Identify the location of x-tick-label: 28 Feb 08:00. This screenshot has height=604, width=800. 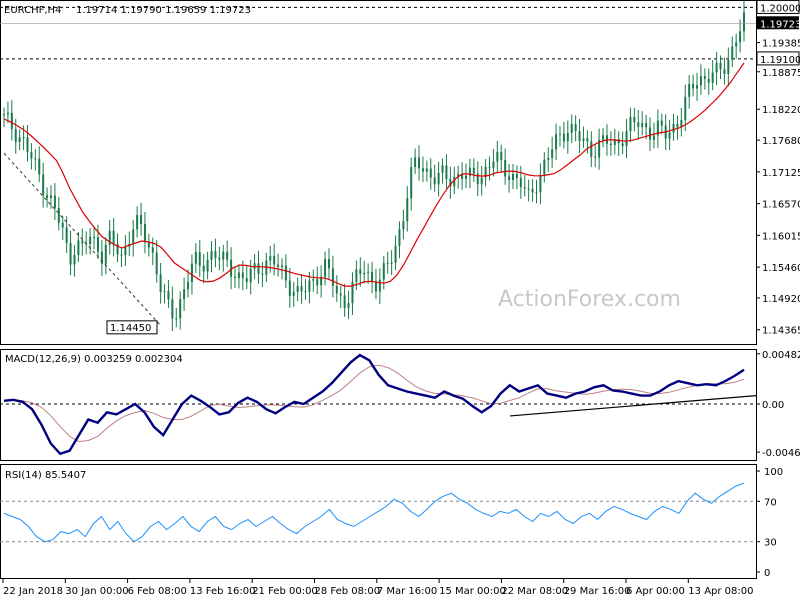
(348, 591).